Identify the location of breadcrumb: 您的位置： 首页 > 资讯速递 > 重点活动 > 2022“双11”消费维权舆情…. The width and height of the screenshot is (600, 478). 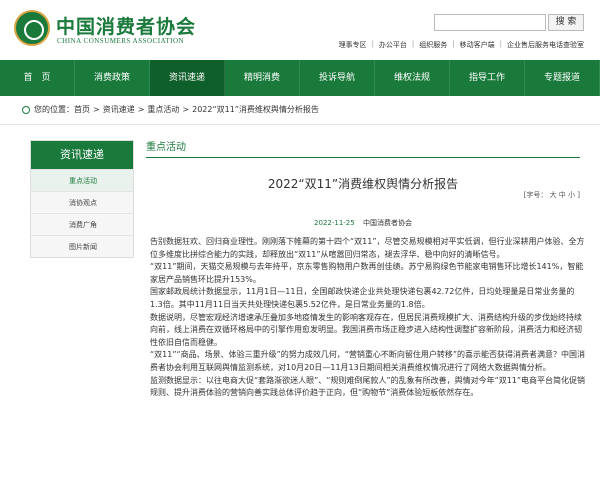
(170, 109).